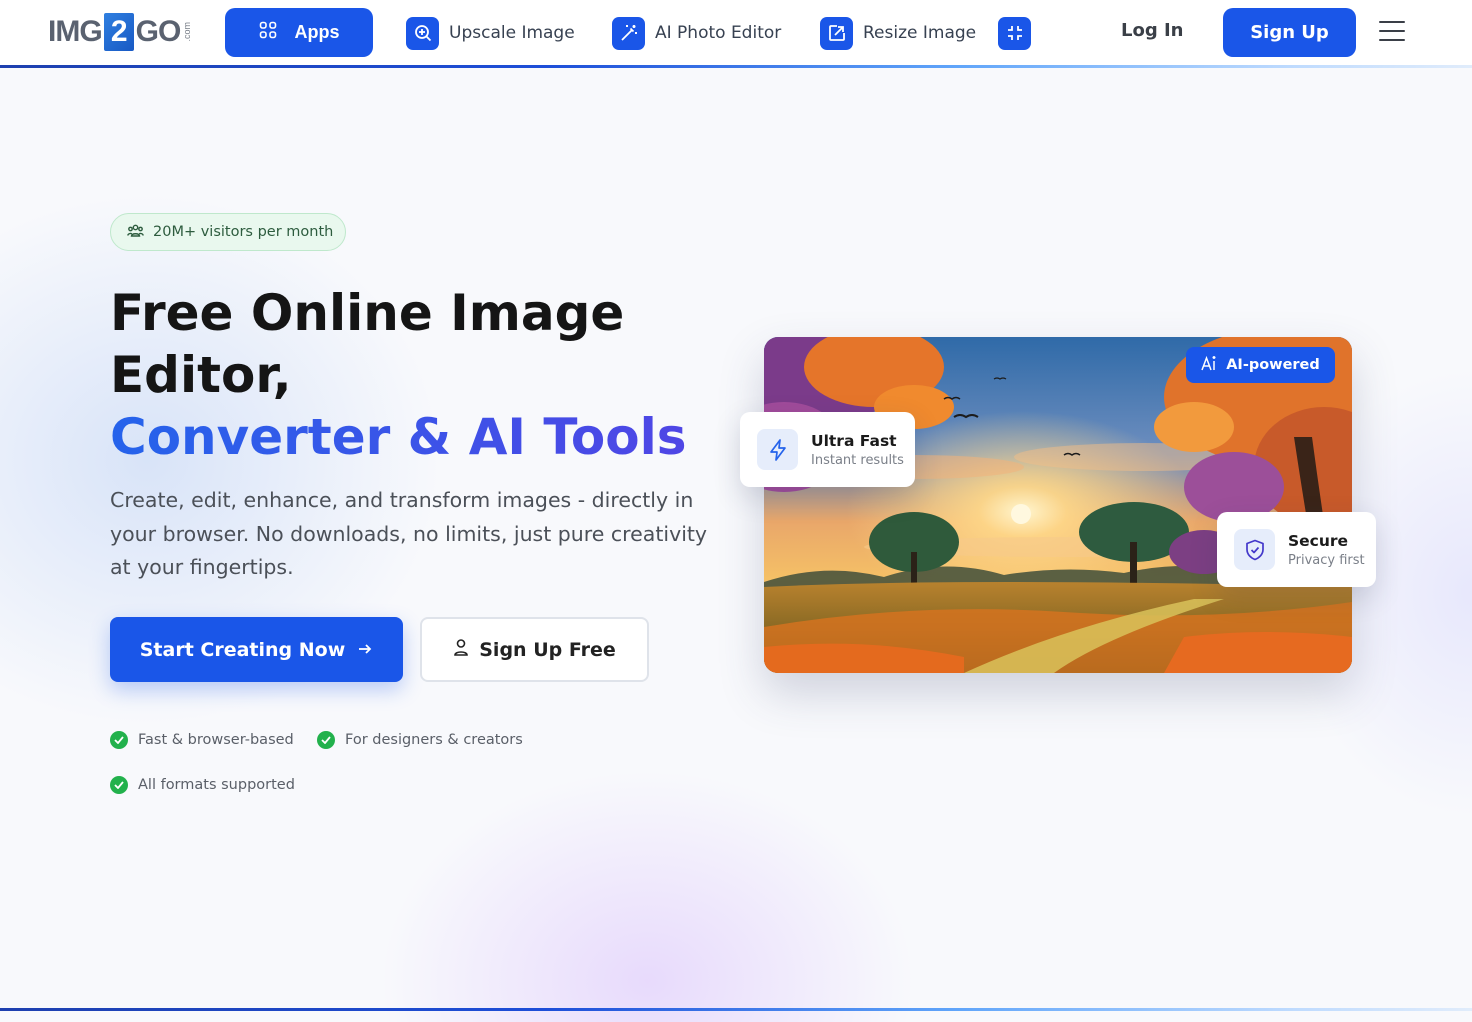  Describe the element at coordinates (628, 33) in the screenshot. I see `magic-wand-icon` at that location.